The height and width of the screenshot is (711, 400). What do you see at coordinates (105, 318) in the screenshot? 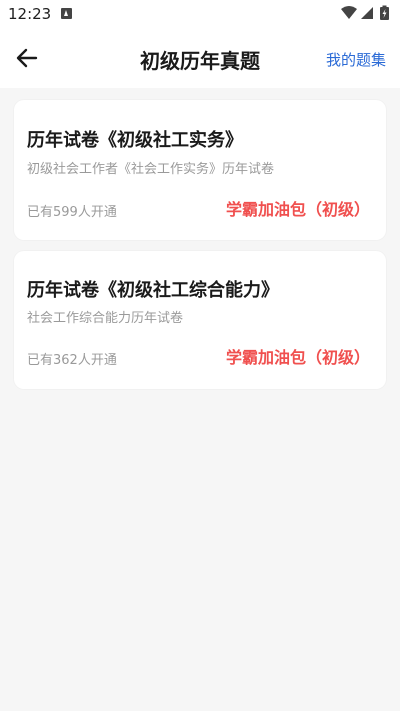
I see `card-subtitle: 社会工作综合能力历年试卷` at bounding box center [105, 318].